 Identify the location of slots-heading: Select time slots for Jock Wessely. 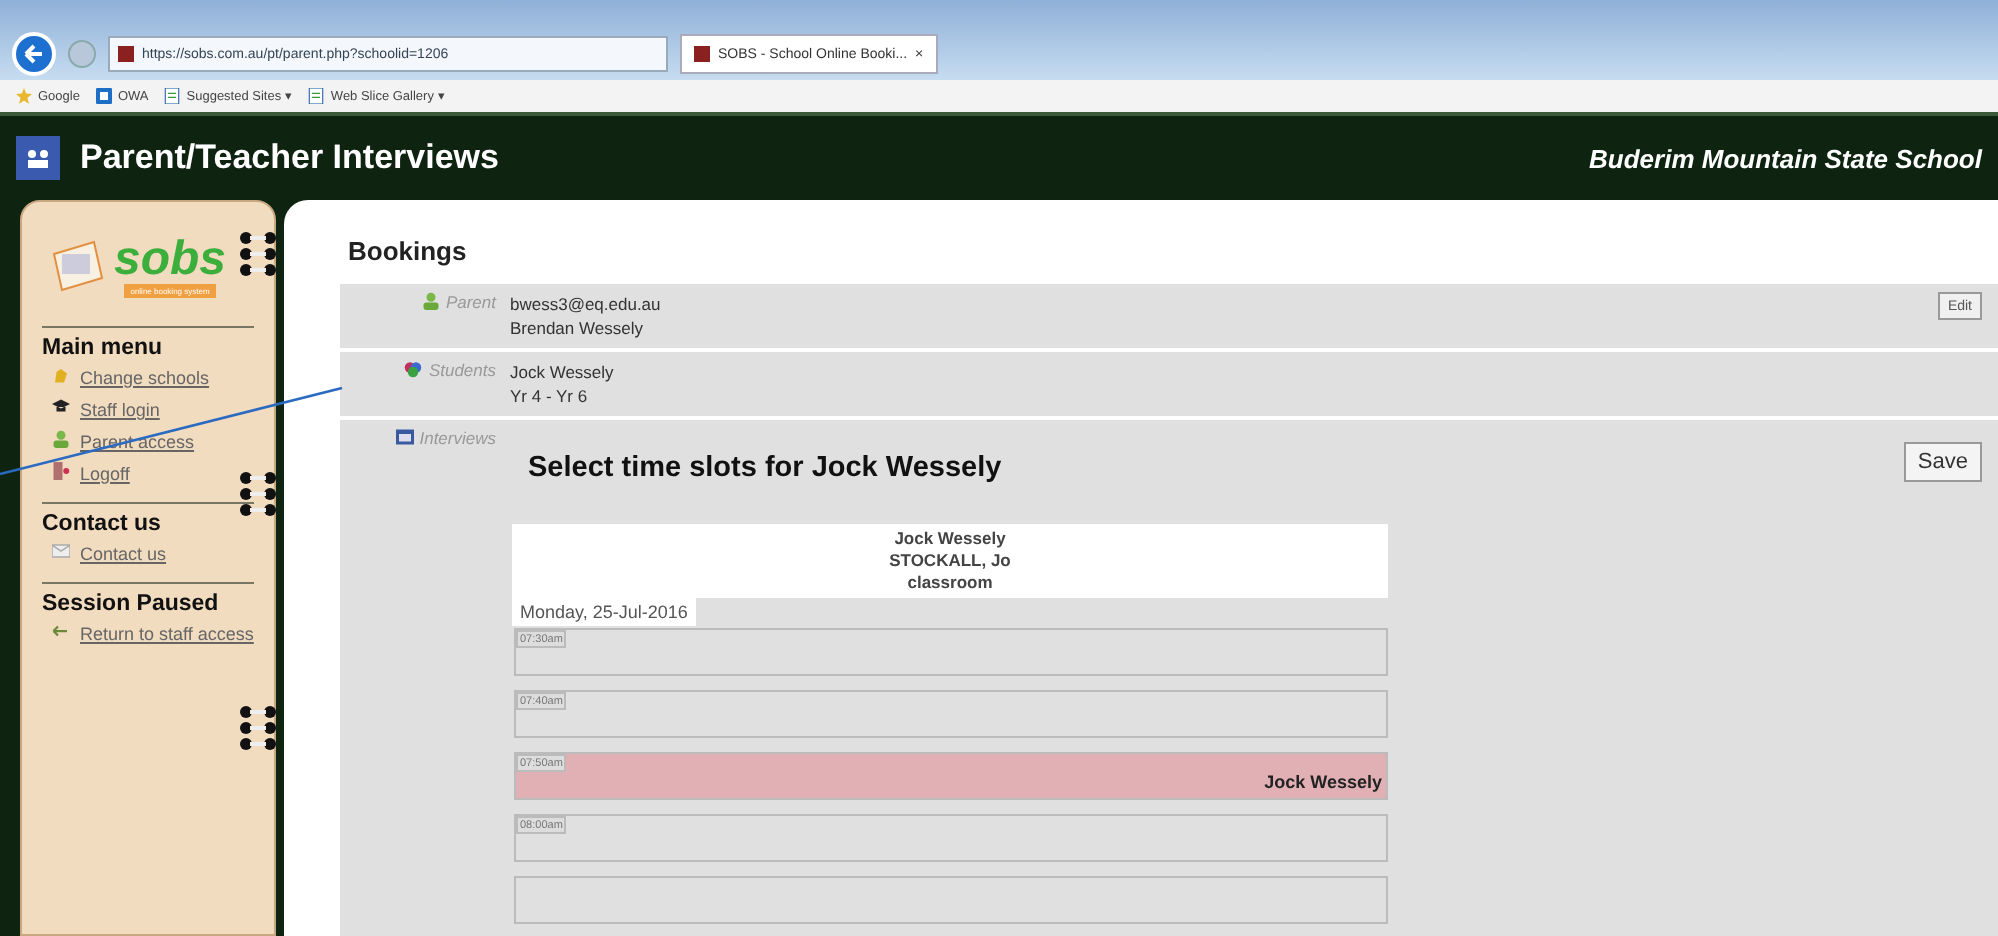
(766, 468).